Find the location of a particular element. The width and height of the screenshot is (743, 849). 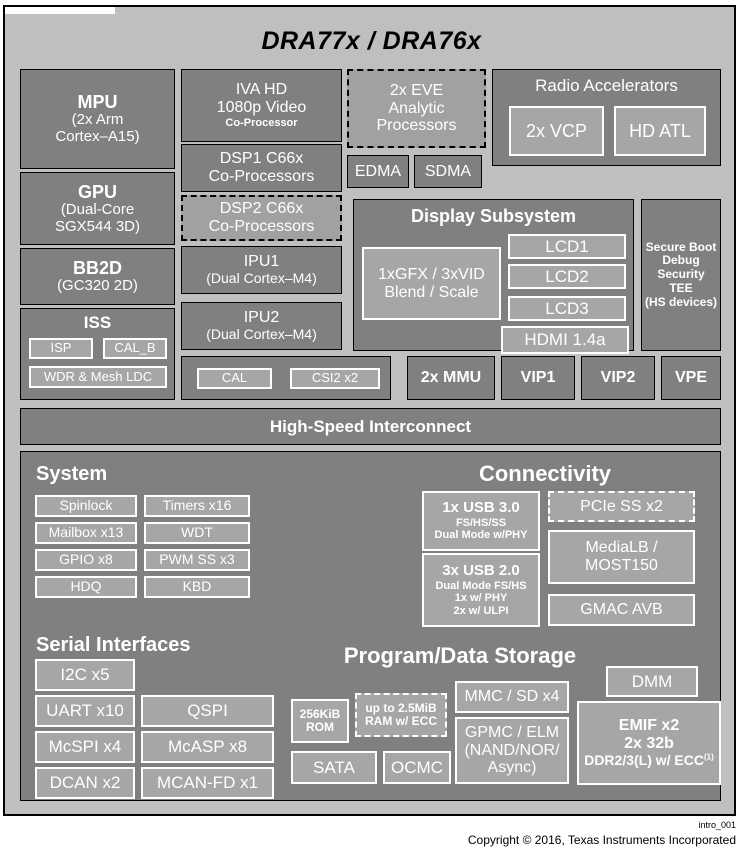

system-item-gpio-label: GPIO x8 is located at coordinates (86, 559).